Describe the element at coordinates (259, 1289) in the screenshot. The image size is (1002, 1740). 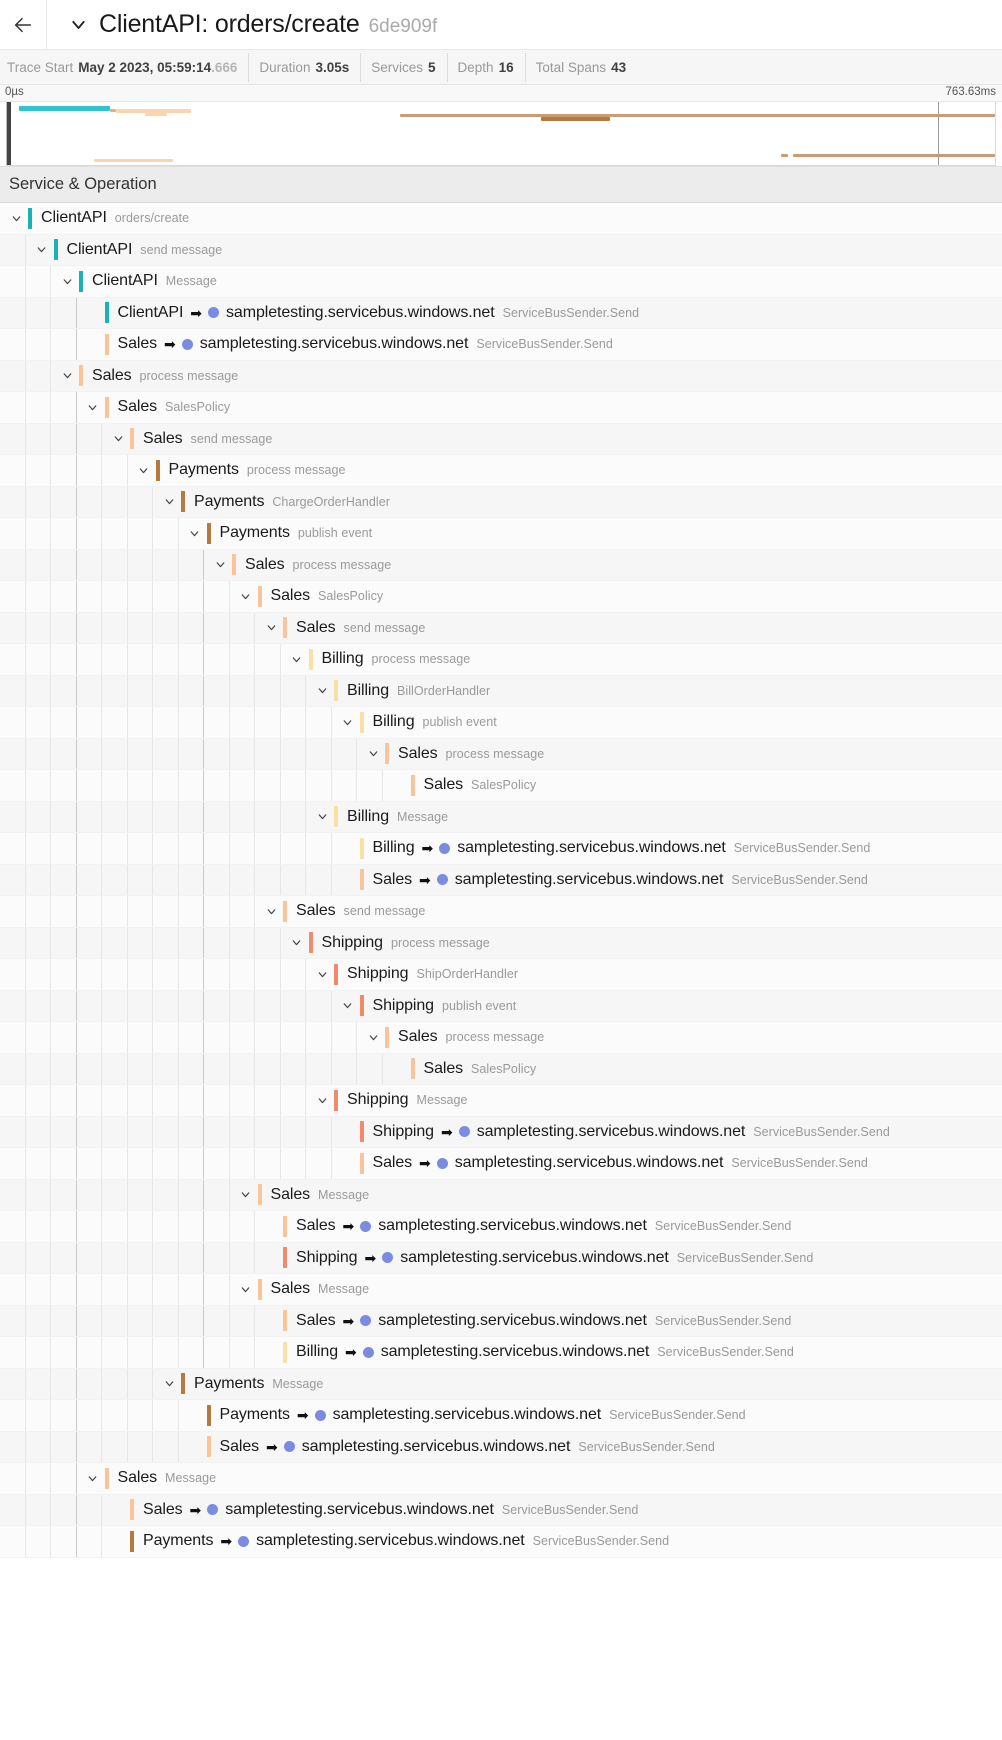
I see `service-color-bar` at that location.